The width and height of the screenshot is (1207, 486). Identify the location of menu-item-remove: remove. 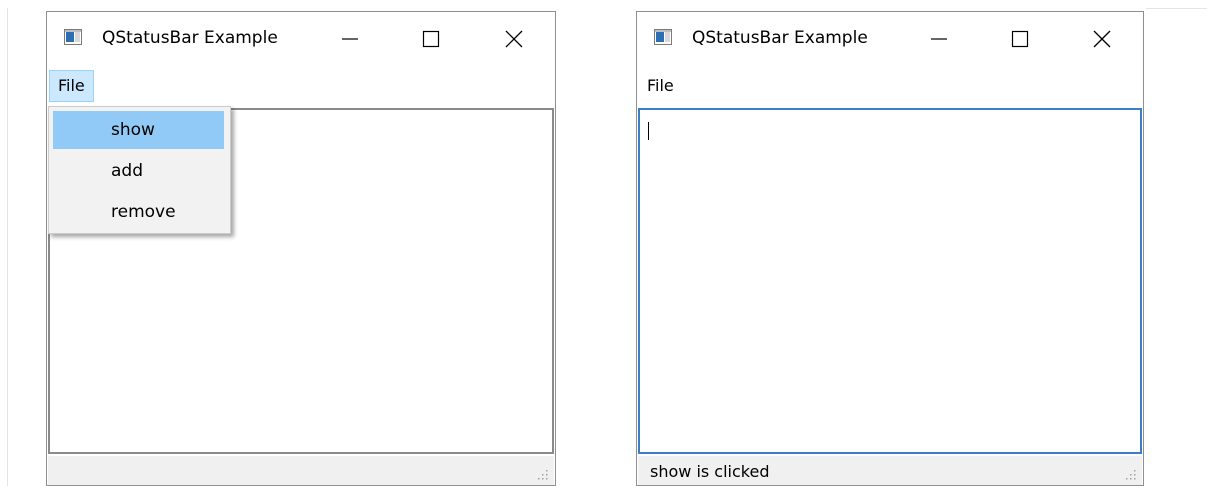
(138, 212).